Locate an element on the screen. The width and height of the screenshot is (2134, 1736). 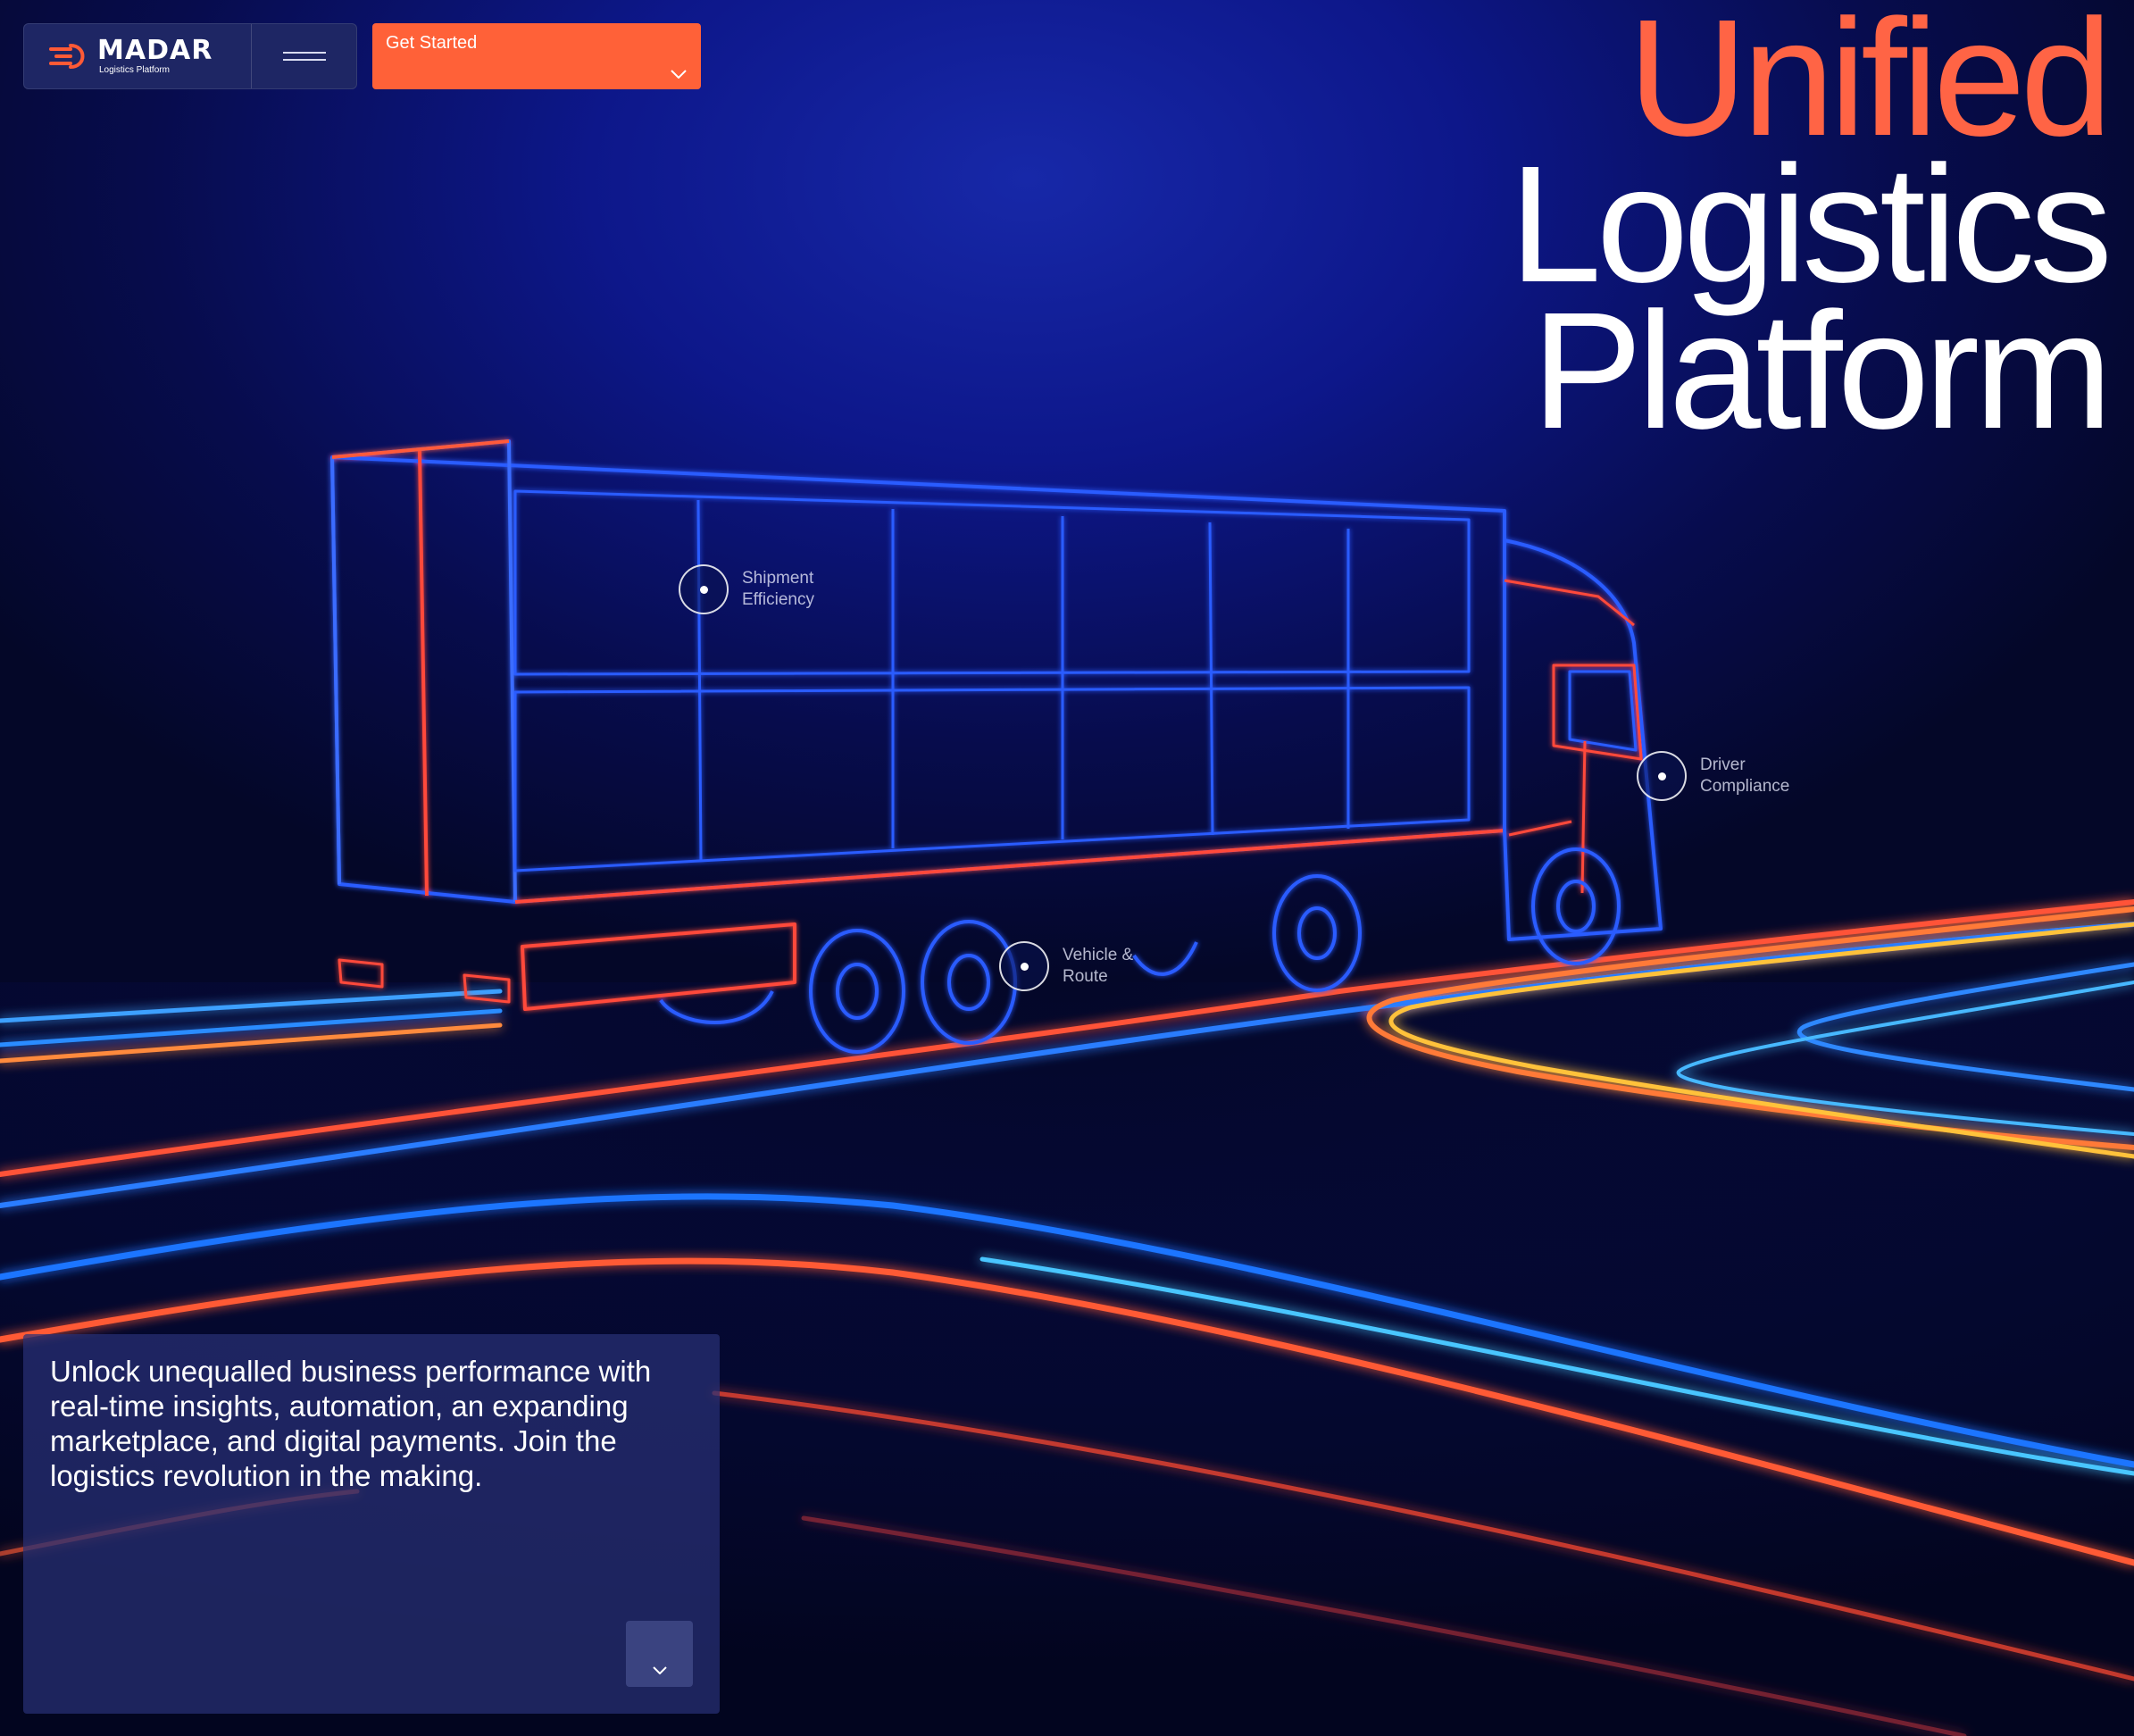
trailer-outline is located at coordinates (918, 679).